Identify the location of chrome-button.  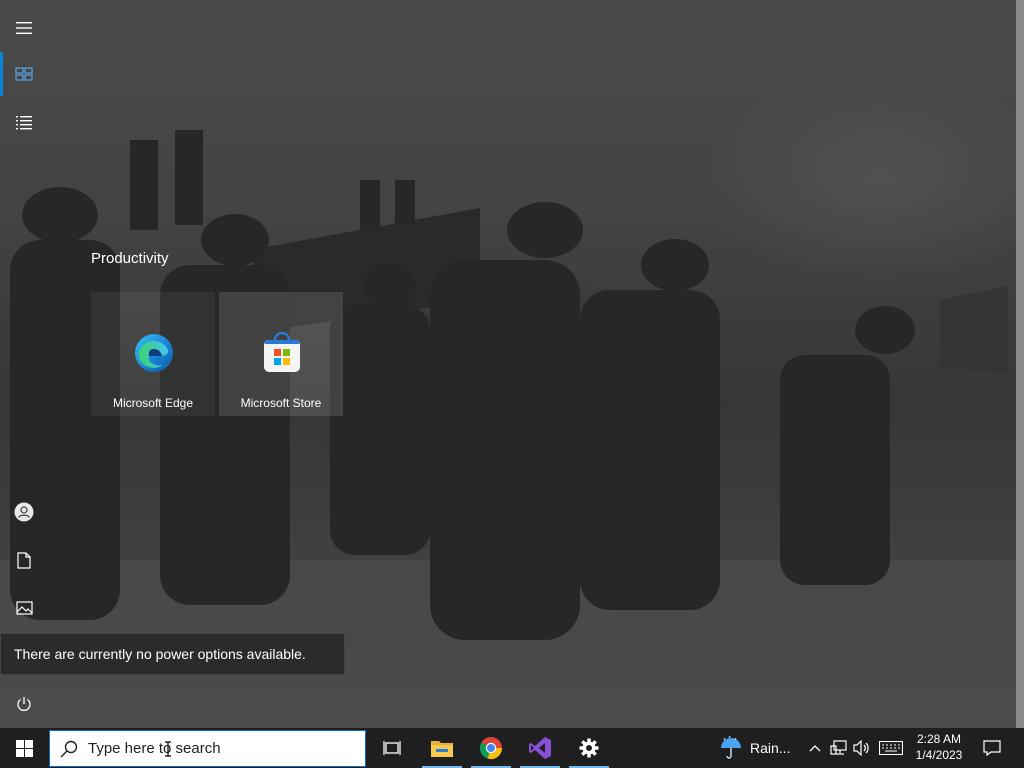
(491, 748).